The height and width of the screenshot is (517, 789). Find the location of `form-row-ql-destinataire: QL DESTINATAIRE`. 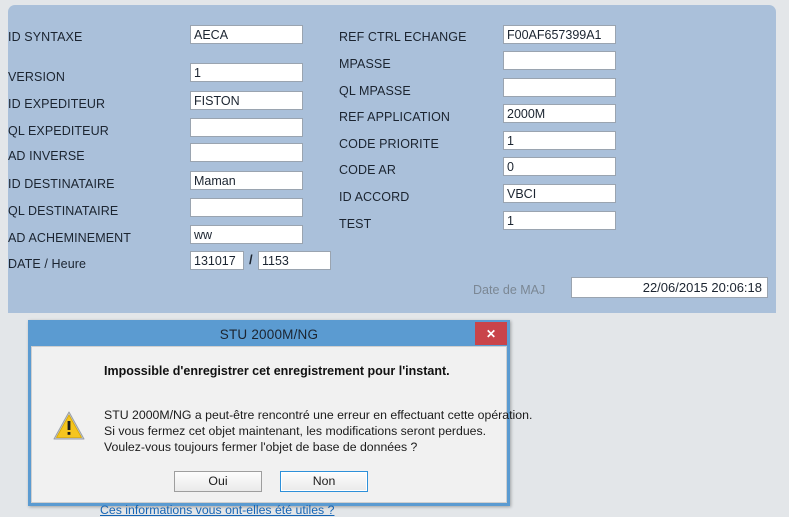

form-row-ql-destinataire: QL DESTINATAIRE is located at coordinates (63, 211).